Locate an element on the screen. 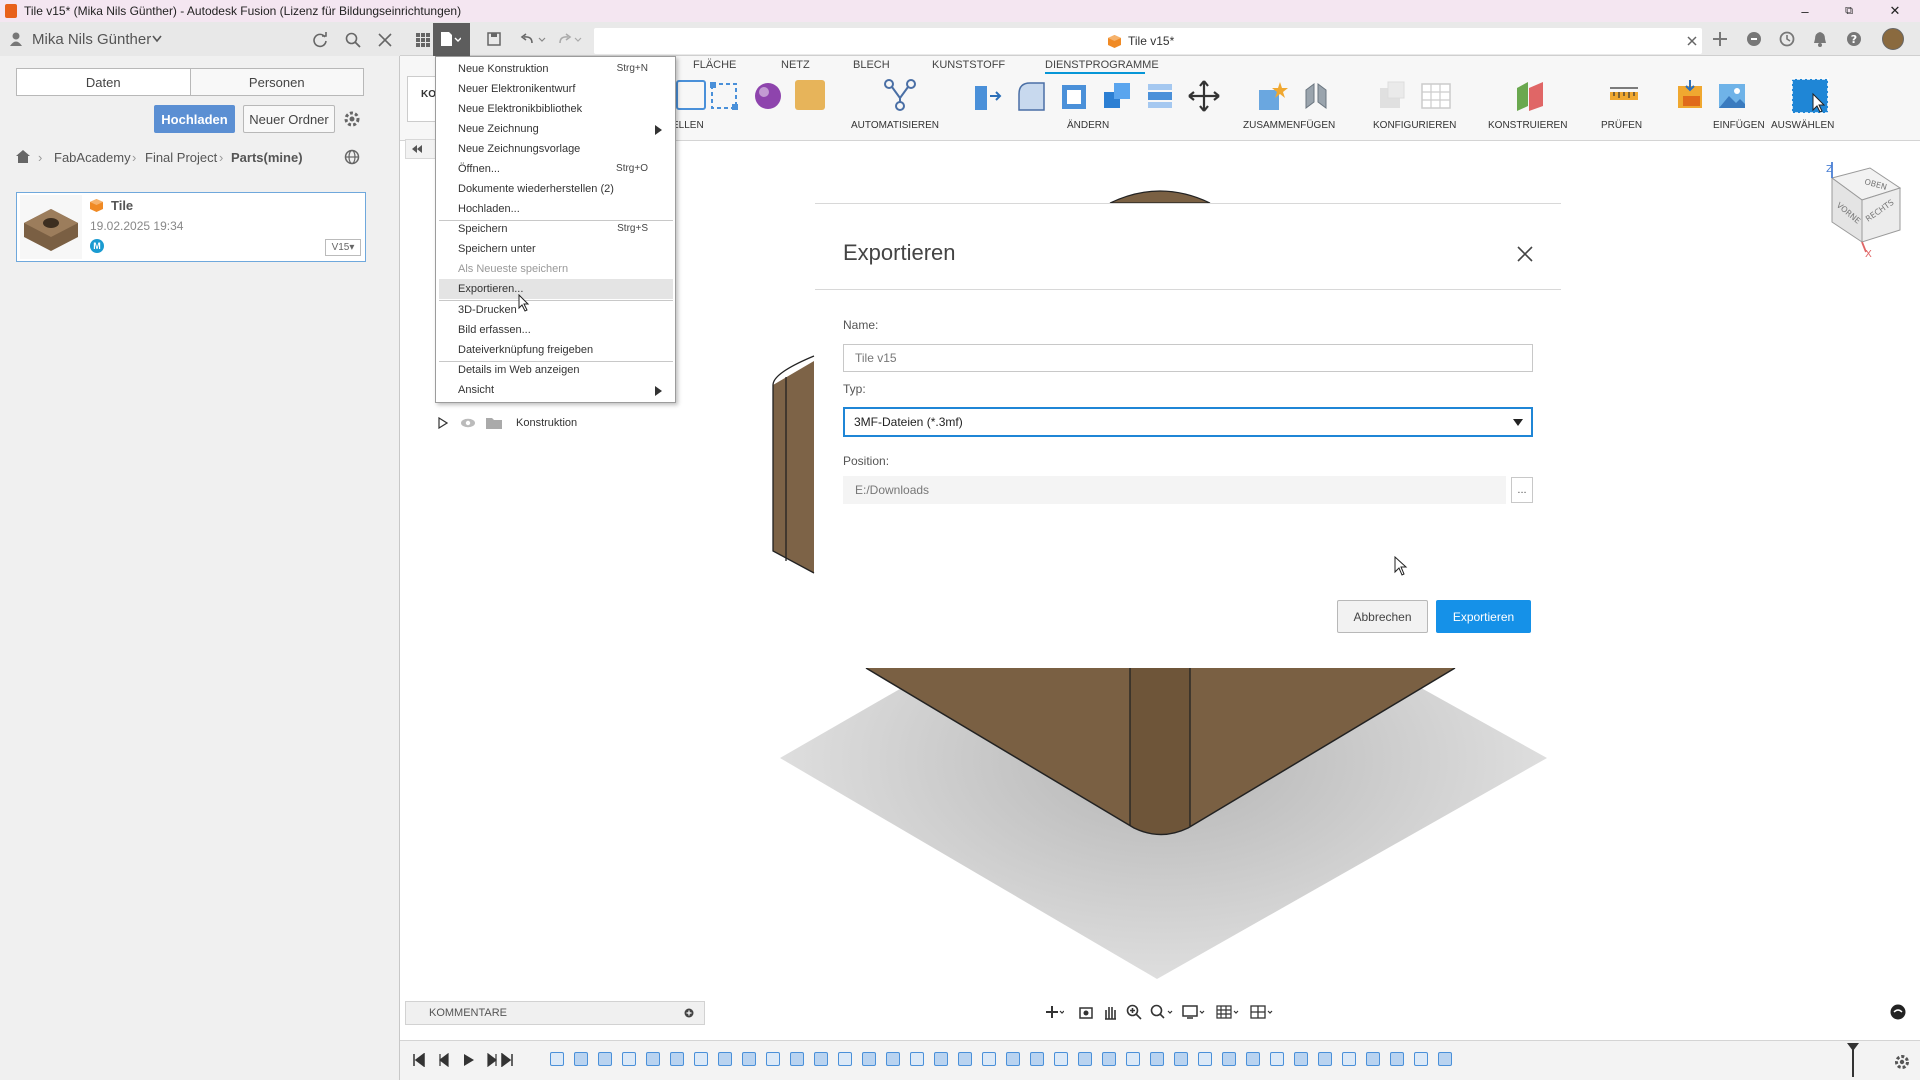 The width and height of the screenshot is (1920, 1080). zoom-icon is located at coordinates (1134, 1012).